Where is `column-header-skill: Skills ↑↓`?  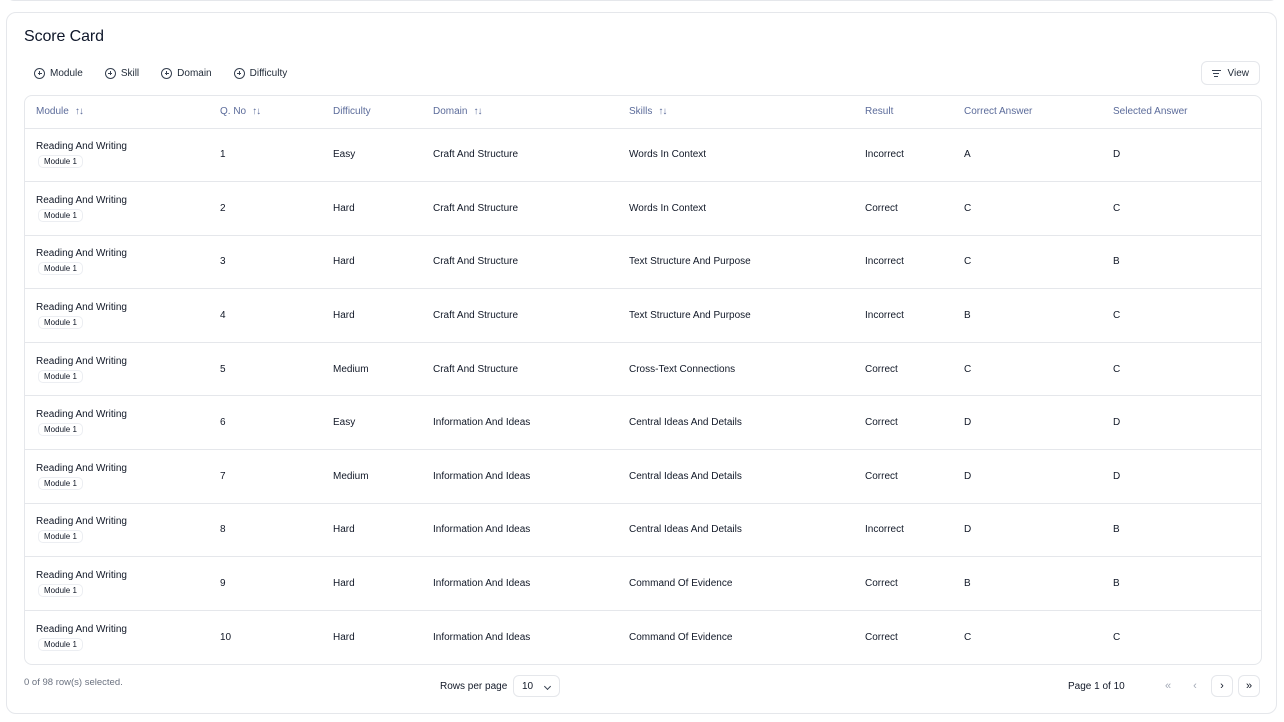 column-header-skill: Skills ↑↓ is located at coordinates (736, 112).